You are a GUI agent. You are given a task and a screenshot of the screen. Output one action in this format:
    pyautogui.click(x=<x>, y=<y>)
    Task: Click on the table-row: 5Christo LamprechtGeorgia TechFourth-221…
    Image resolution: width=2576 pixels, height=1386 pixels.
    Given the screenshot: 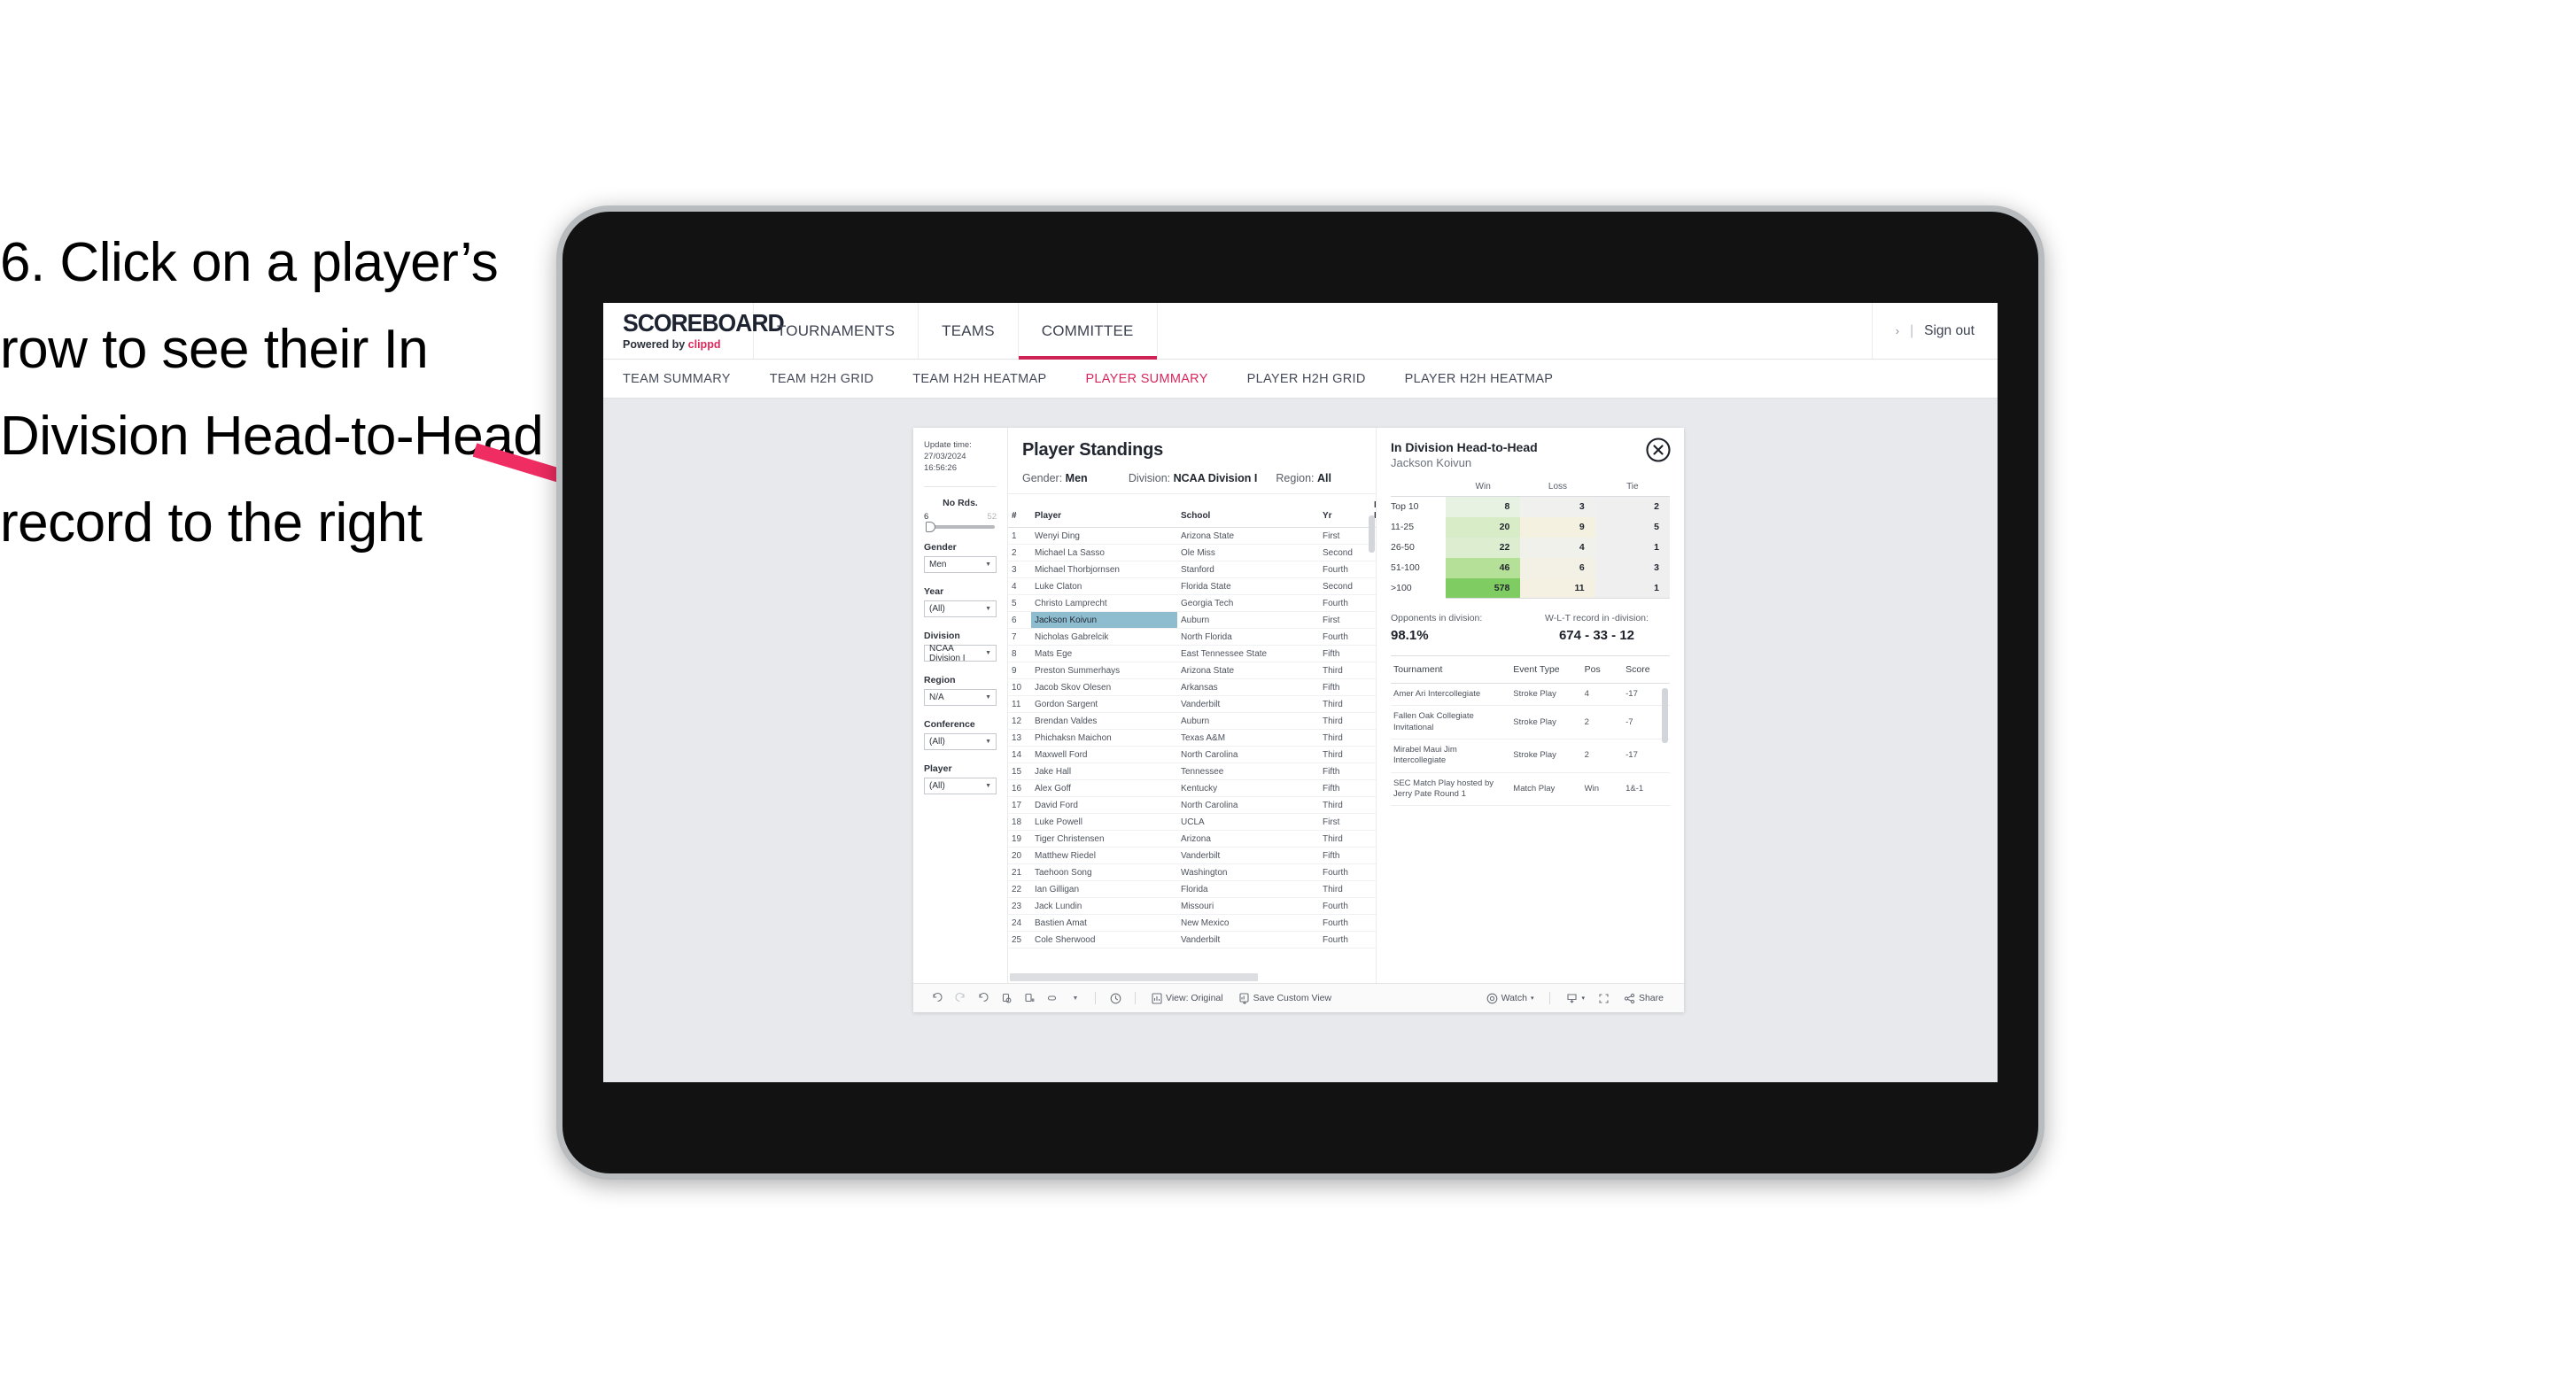 What is the action you would take?
    pyautogui.click(x=1192, y=603)
    